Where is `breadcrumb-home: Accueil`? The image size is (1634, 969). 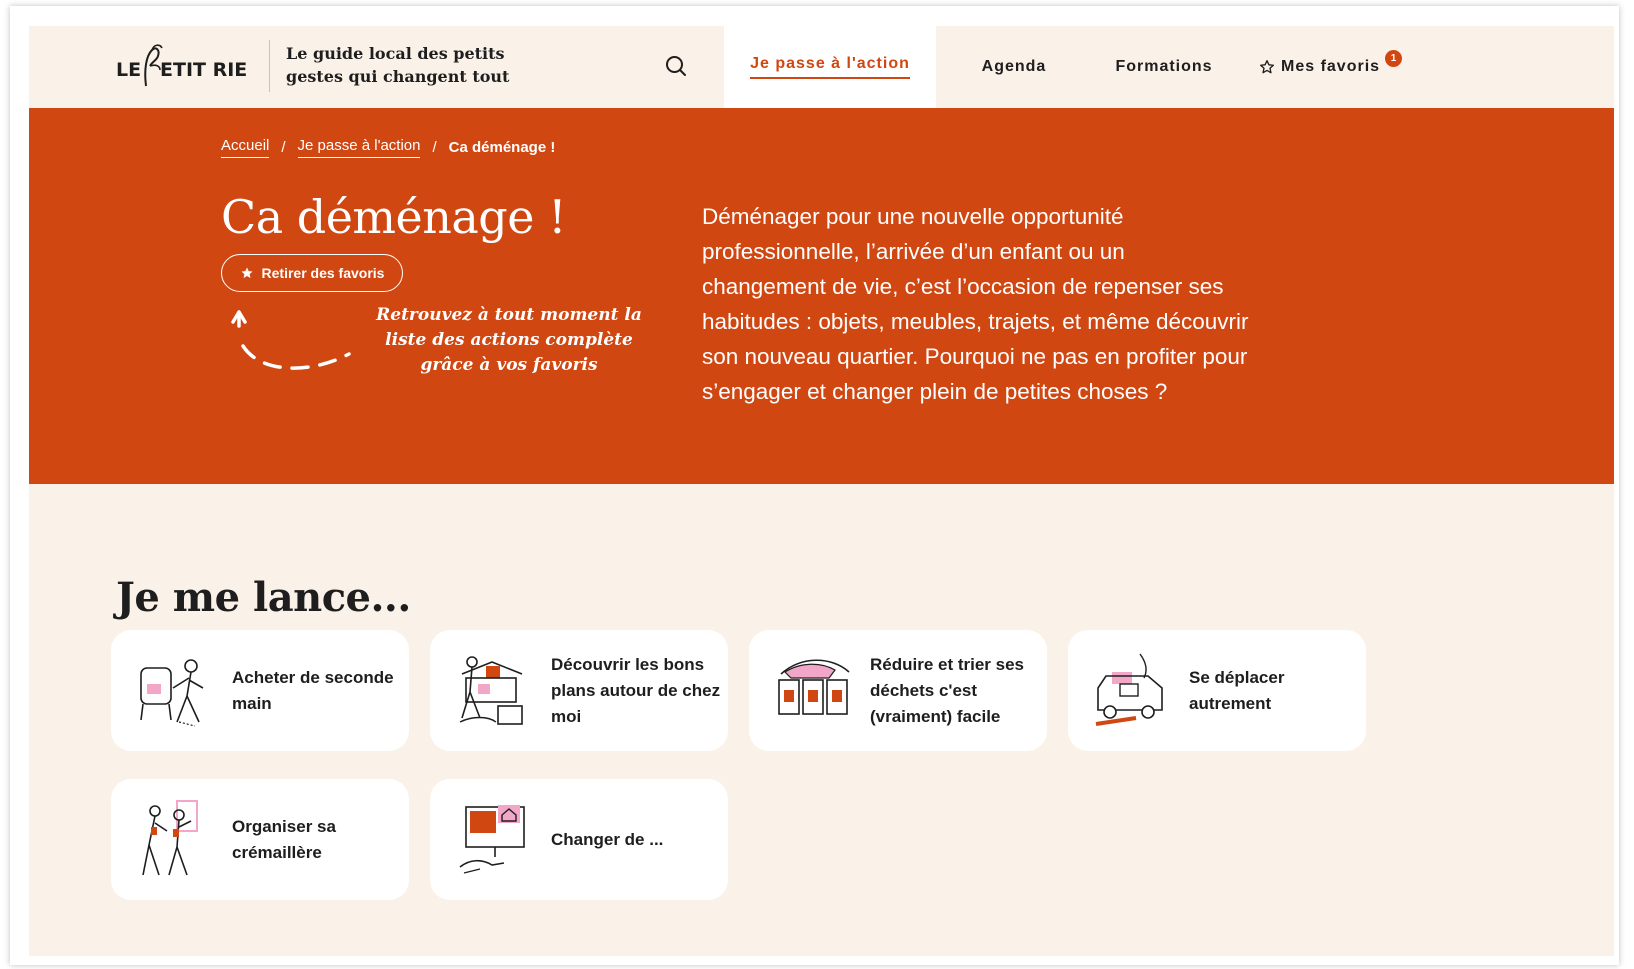
breadcrumb-home: Accueil is located at coordinates (245, 147).